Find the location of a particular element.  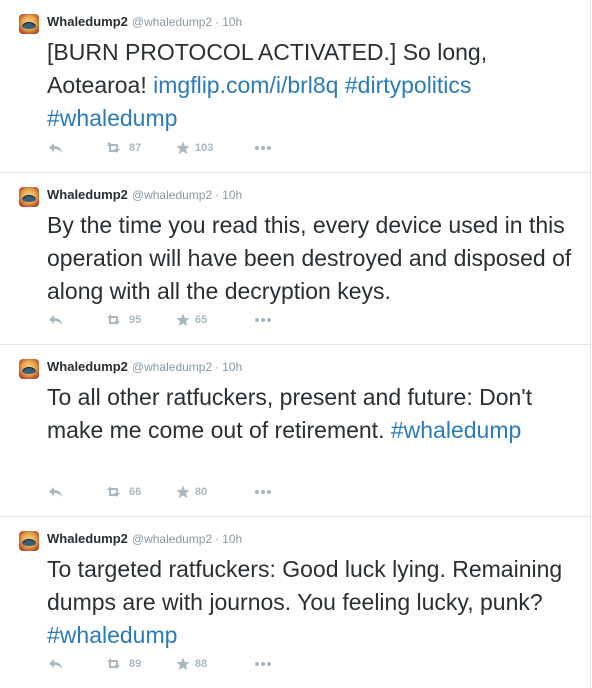

tweet-actions: 87 103 is located at coordinates (161, 148).